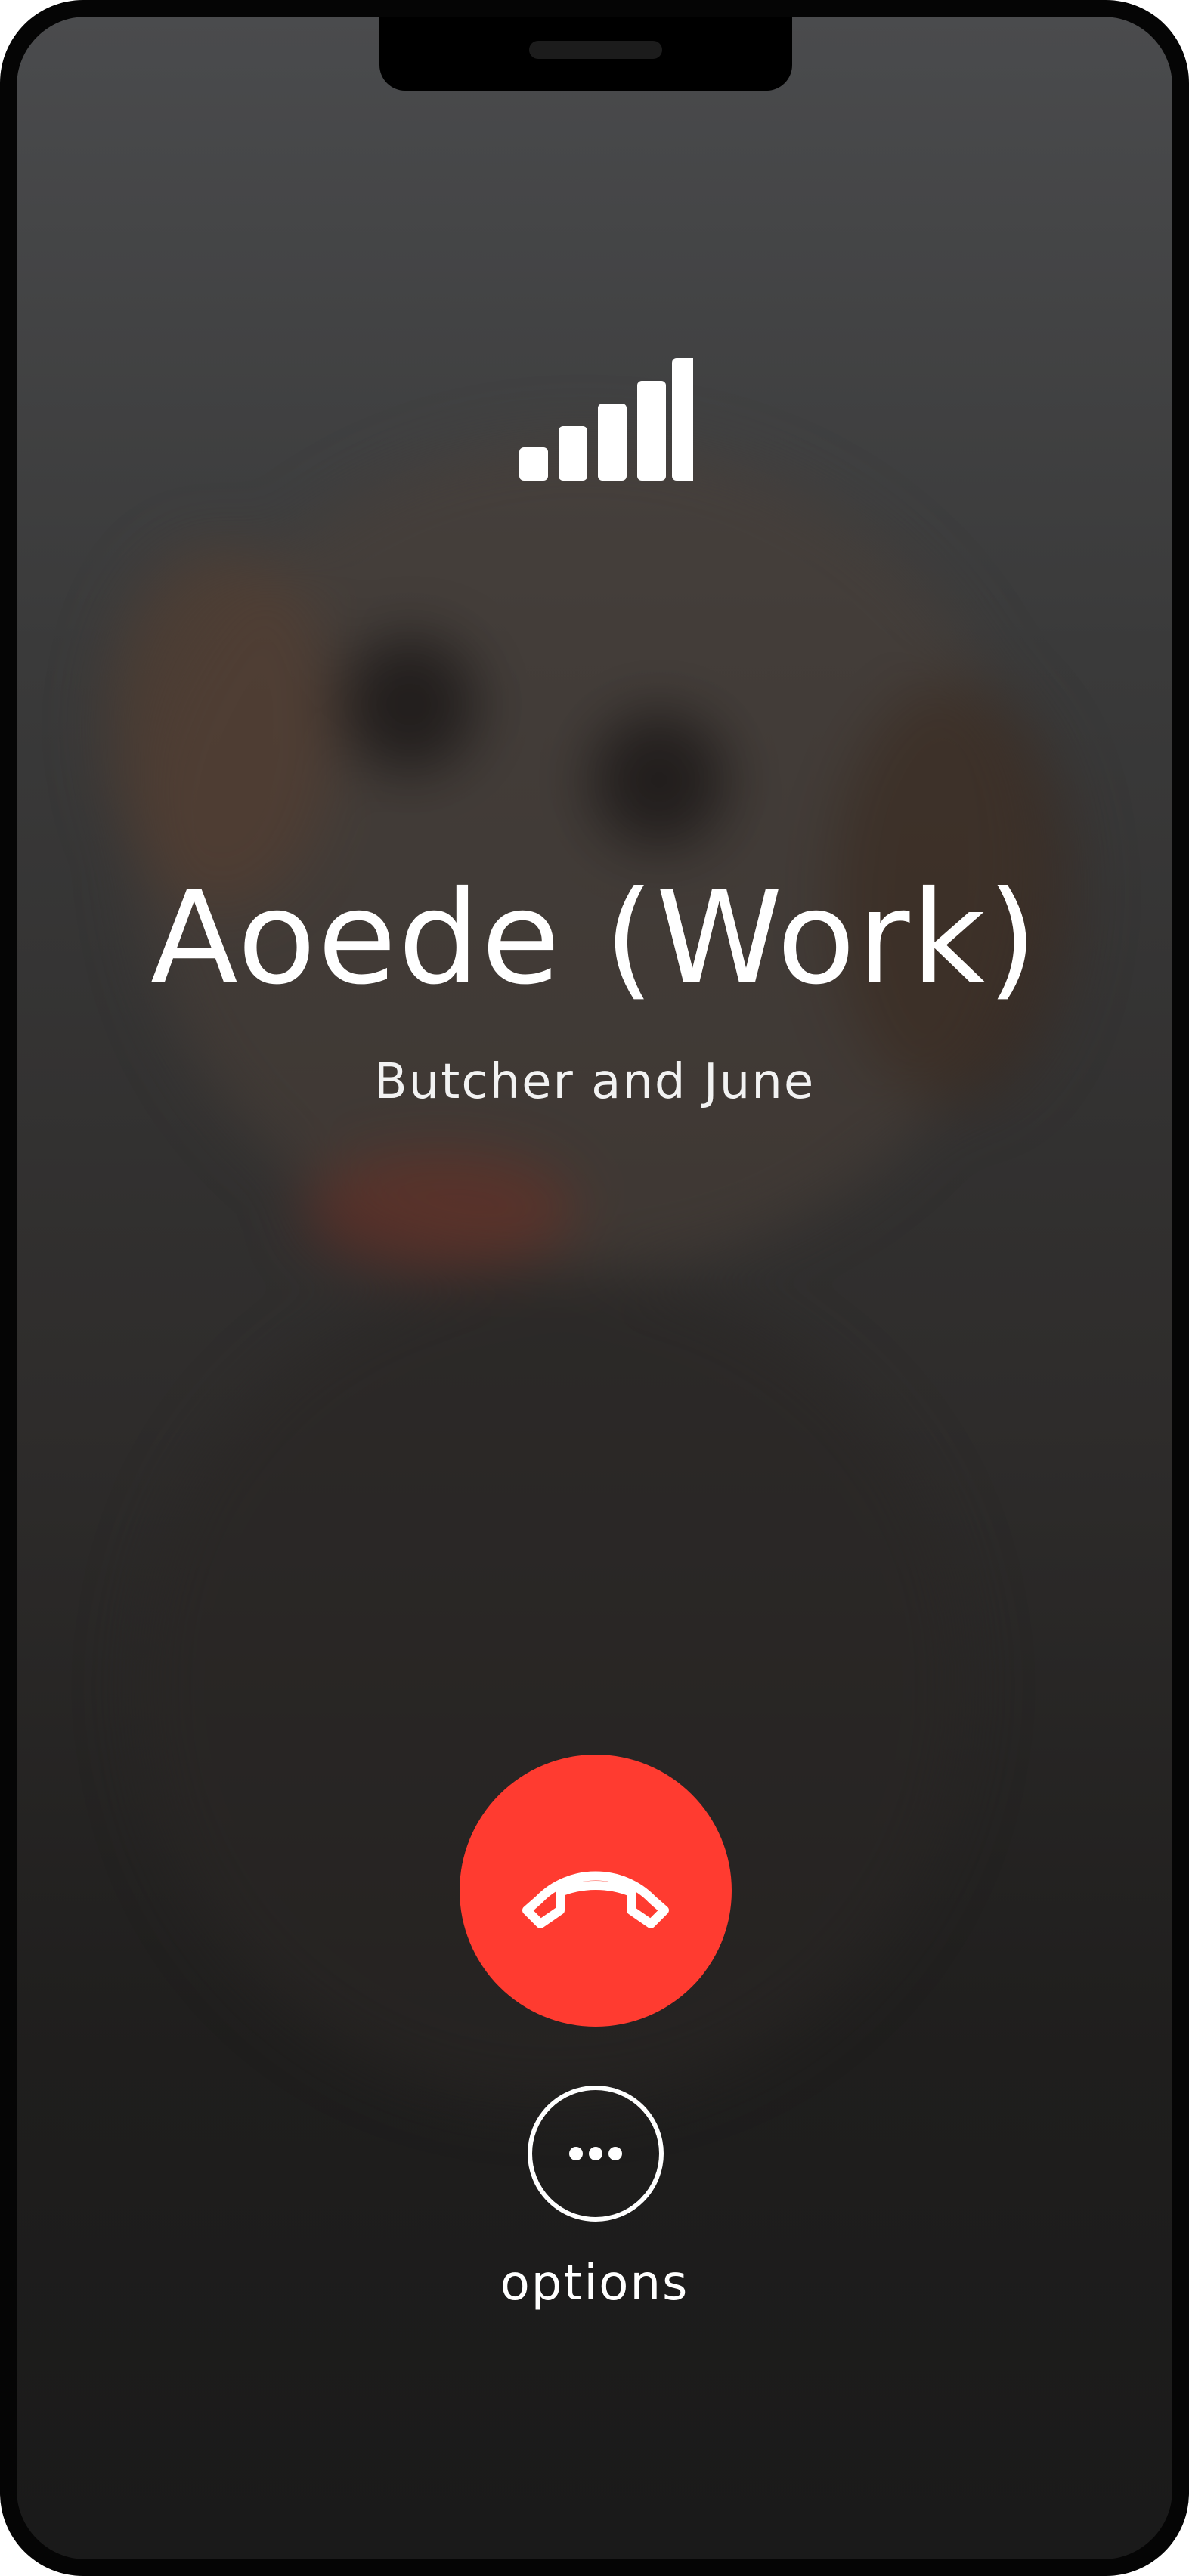 The width and height of the screenshot is (1189, 2576). What do you see at coordinates (594, 2284) in the screenshot?
I see `options-label: options` at bounding box center [594, 2284].